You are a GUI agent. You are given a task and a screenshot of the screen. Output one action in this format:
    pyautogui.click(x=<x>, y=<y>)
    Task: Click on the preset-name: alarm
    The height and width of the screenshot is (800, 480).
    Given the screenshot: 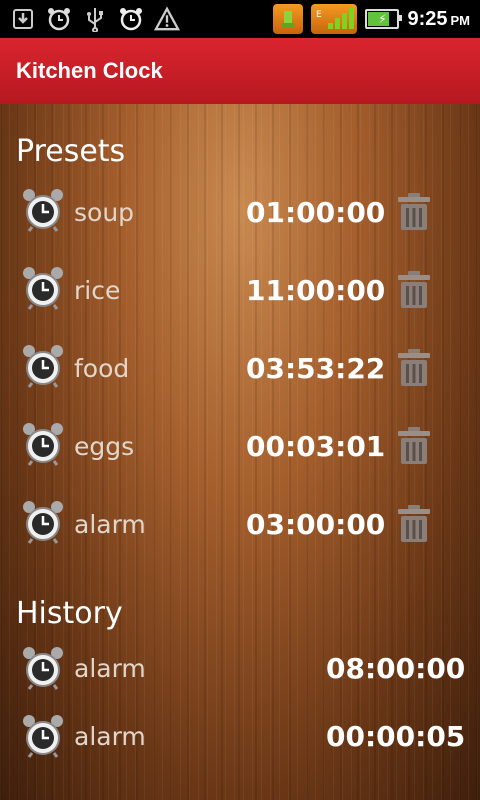 What is the action you would take?
    pyautogui.click(x=110, y=524)
    